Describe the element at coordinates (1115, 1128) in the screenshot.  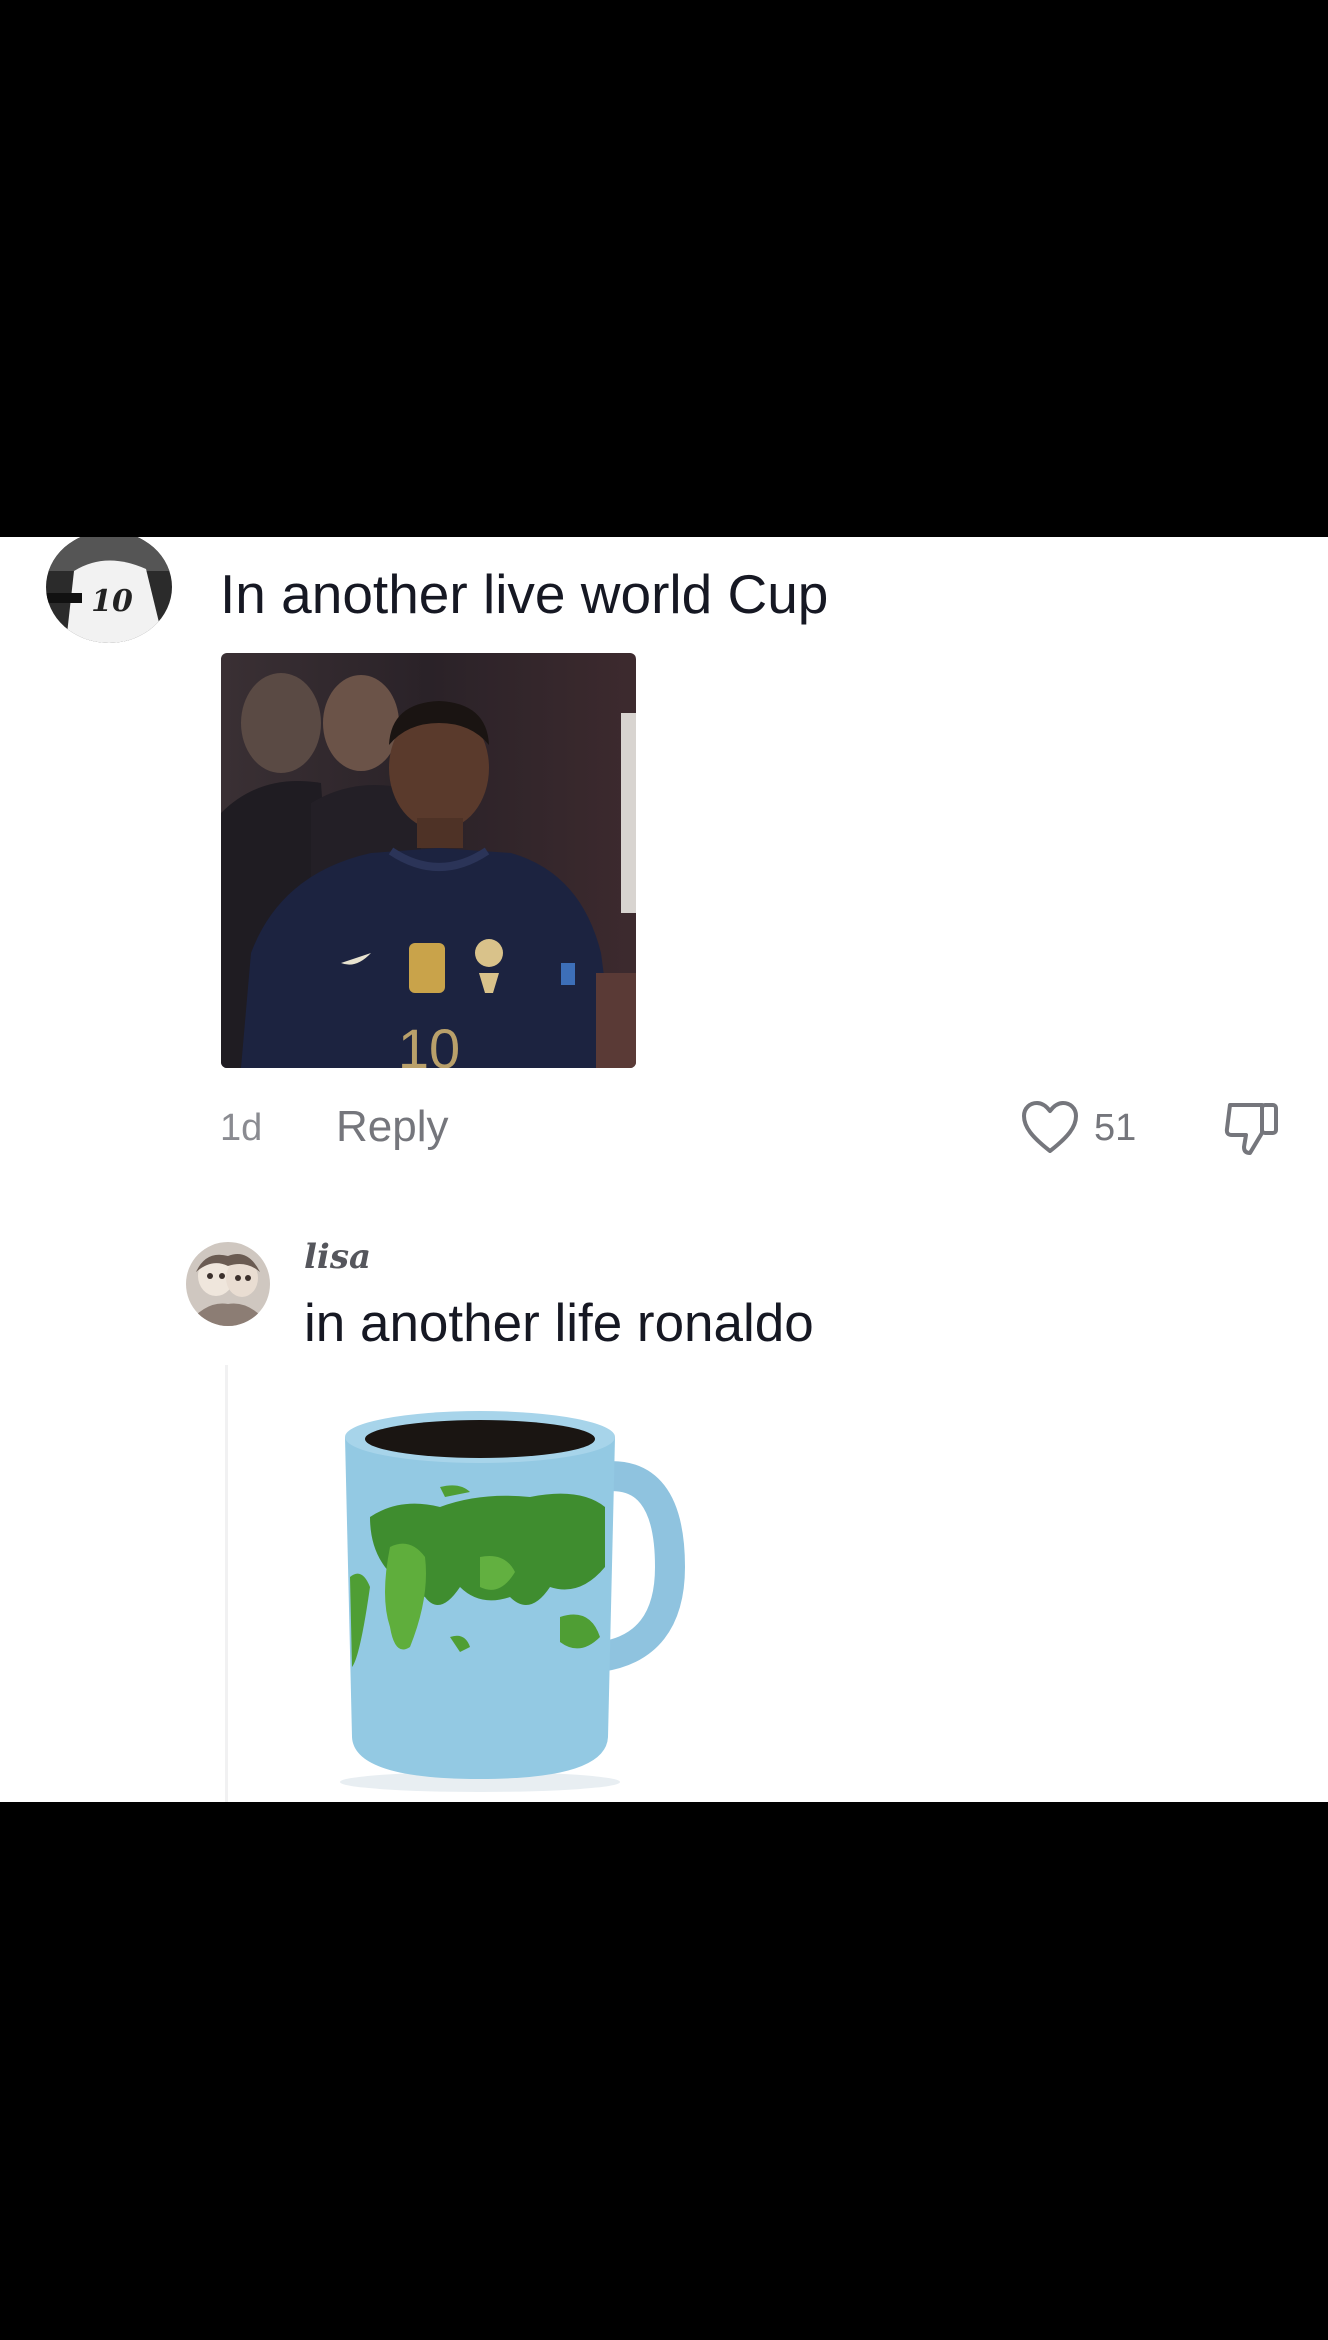
I see `like-count: 51` at that location.